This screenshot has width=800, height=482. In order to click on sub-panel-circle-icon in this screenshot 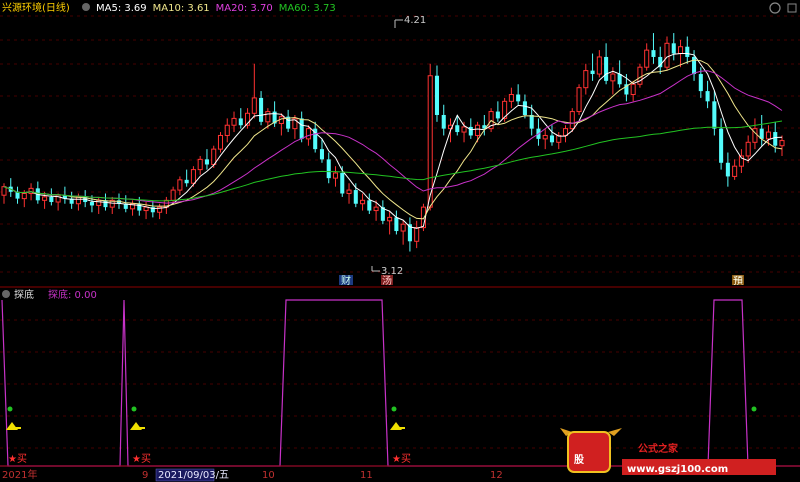, I will do `click(6, 294)`.